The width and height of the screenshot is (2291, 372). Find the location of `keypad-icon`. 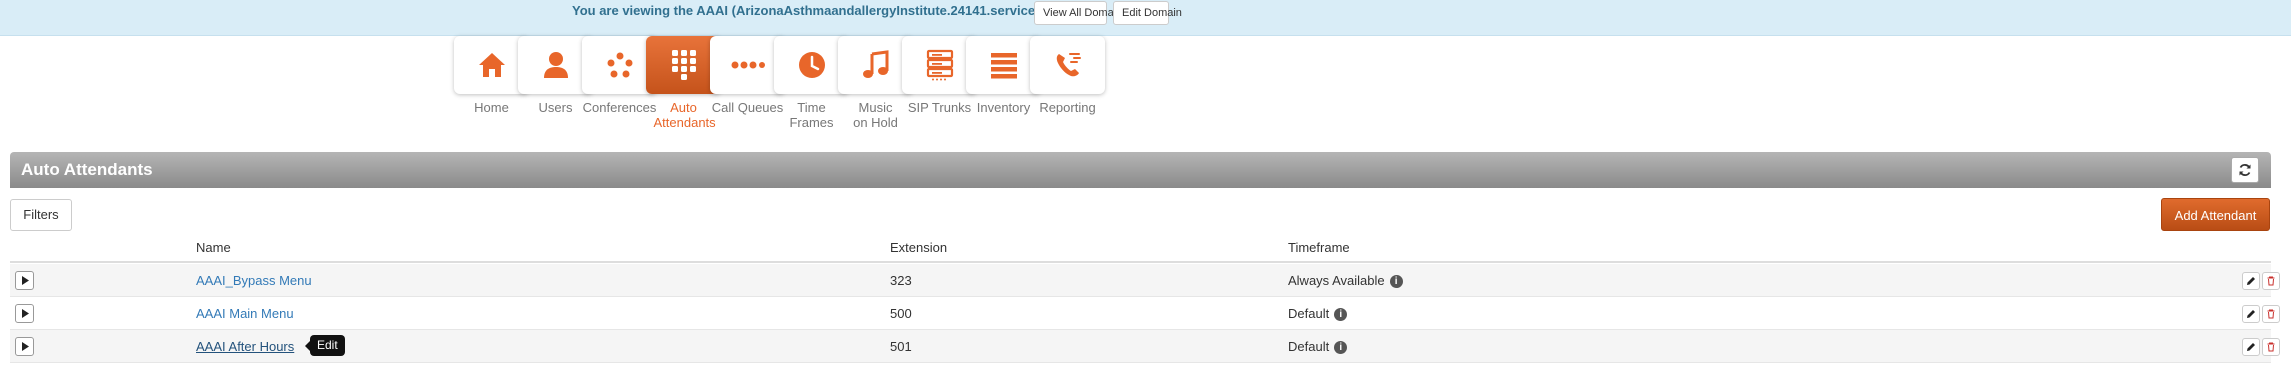

keypad-icon is located at coordinates (683, 65).